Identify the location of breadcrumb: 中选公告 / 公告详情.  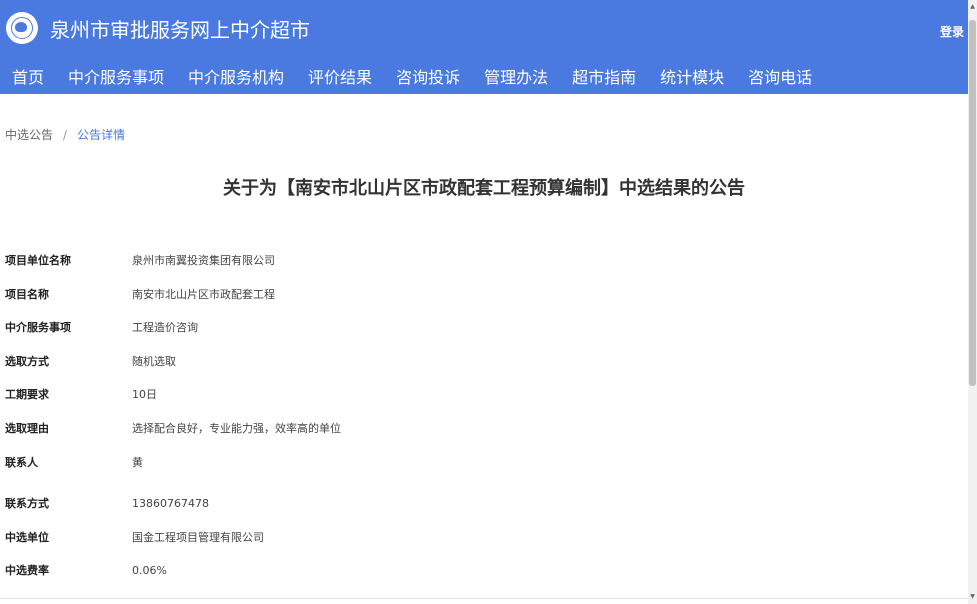
(65, 135).